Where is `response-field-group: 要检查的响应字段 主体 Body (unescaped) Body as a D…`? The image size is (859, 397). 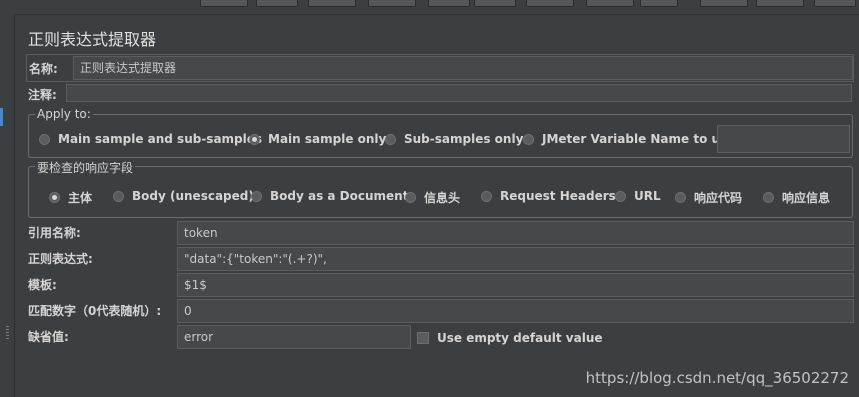
response-field-group: 要检查的响应字段 主体 Body (unescaped) Body as a D… is located at coordinates (440, 188).